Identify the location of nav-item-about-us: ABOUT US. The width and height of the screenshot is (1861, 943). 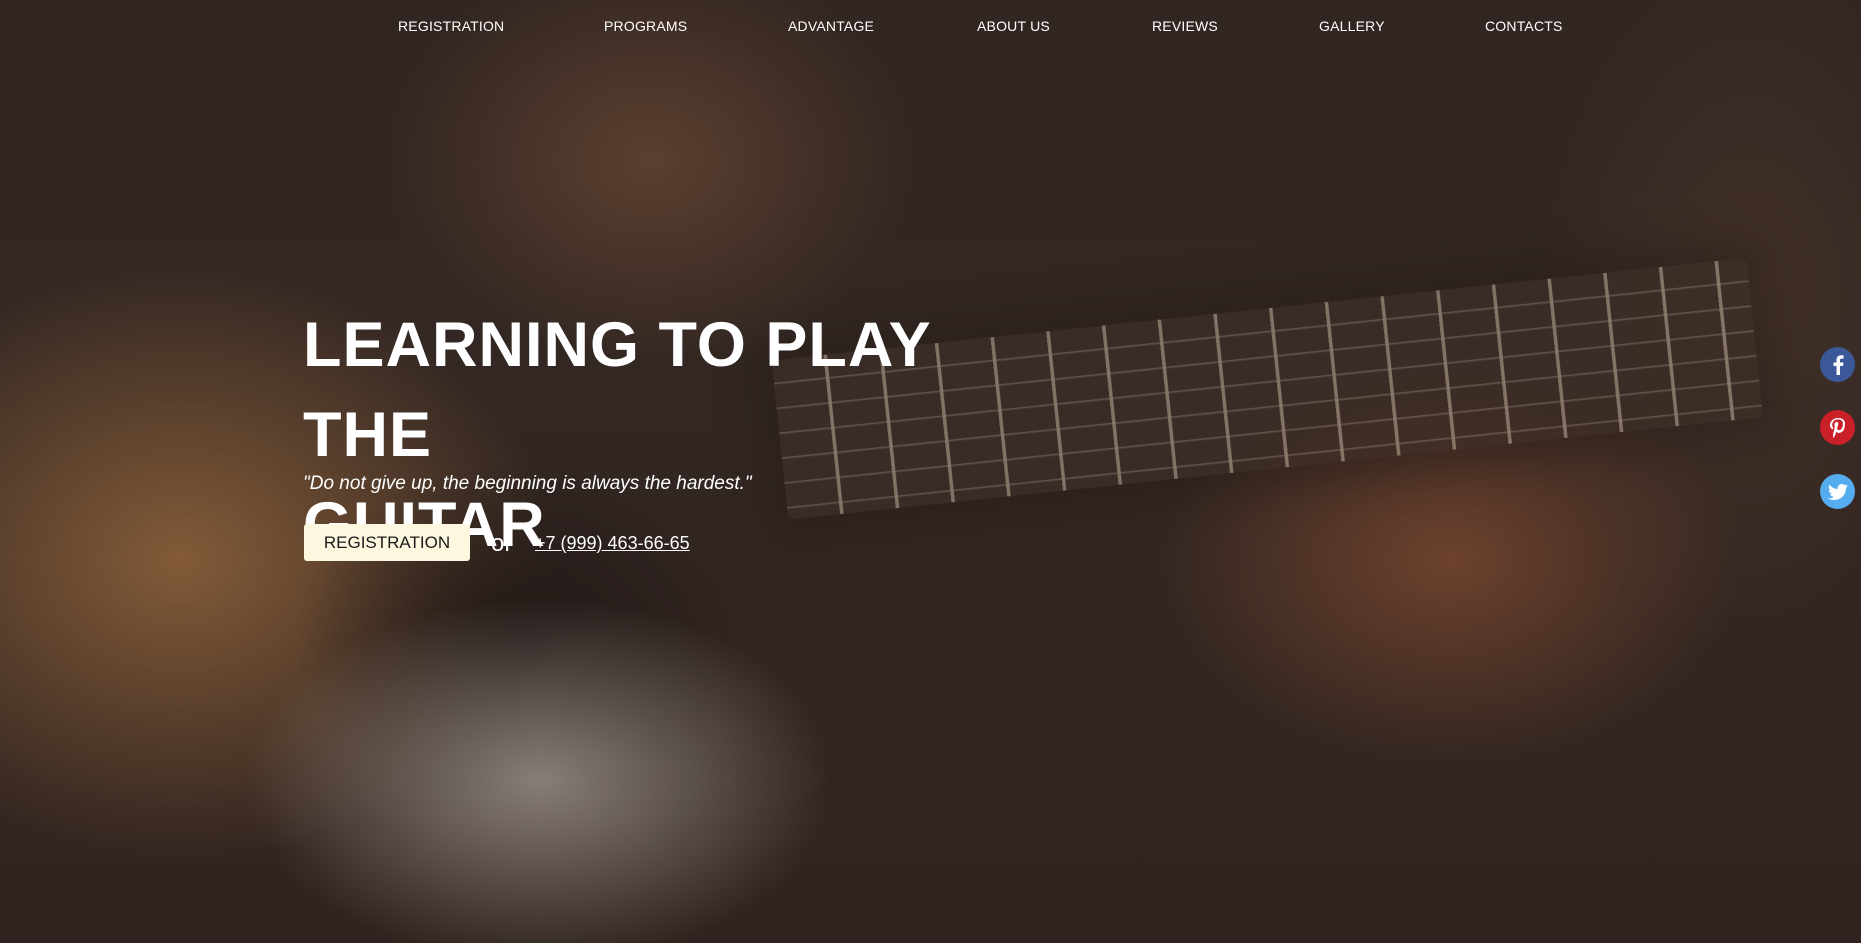
(1013, 26).